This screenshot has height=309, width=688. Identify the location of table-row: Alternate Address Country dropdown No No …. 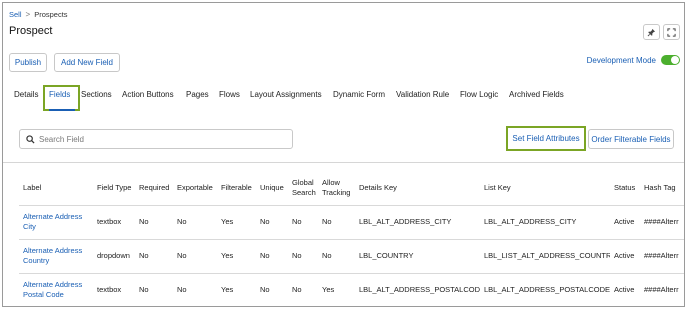
(351, 255).